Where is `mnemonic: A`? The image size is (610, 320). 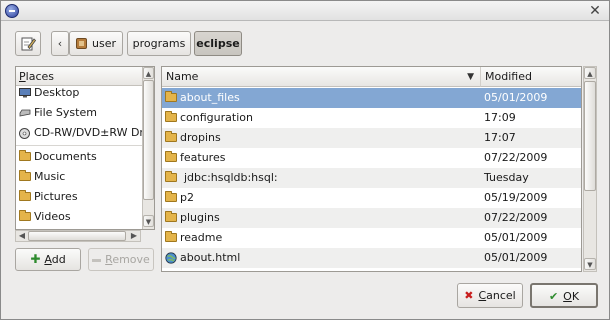
mnemonic: A is located at coordinates (48, 259).